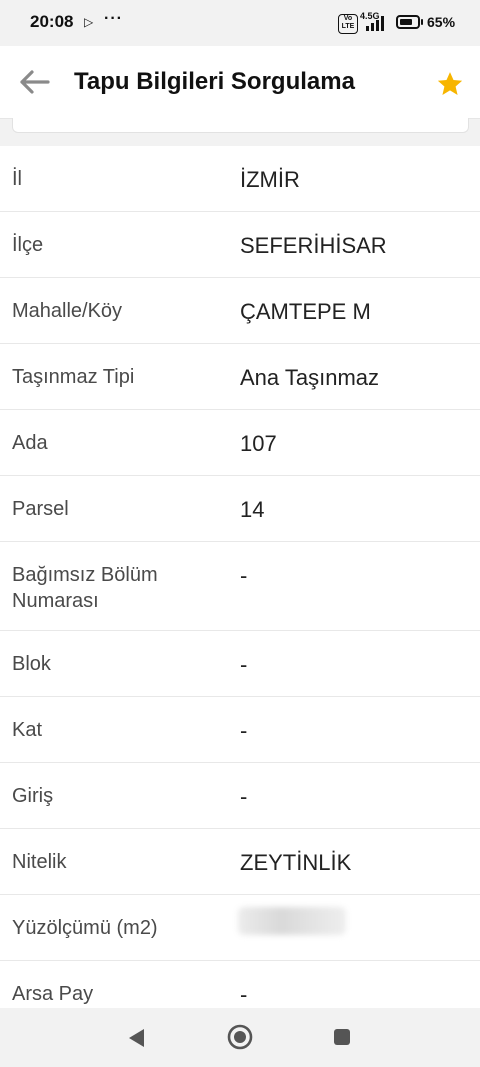  Describe the element at coordinates (33, 796) in the screenshot. I see `row-label: Giriş` at that location.